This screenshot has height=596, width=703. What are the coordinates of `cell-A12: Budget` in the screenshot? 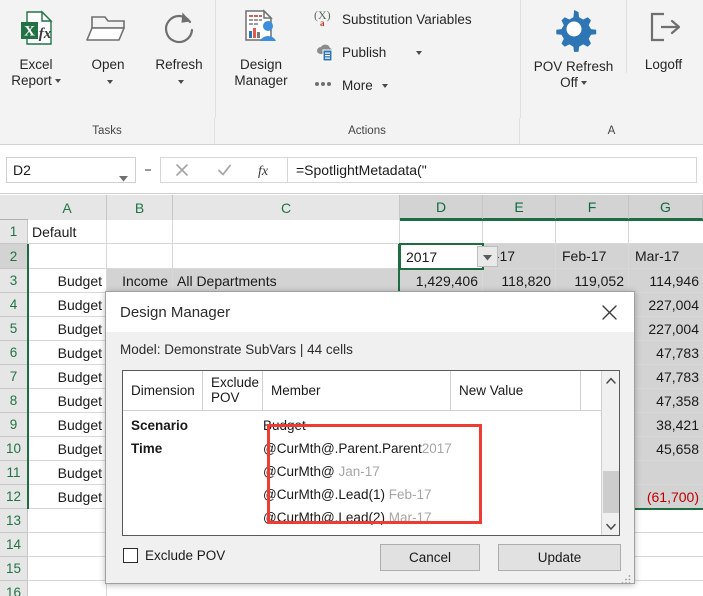 It's located at (67, 497).